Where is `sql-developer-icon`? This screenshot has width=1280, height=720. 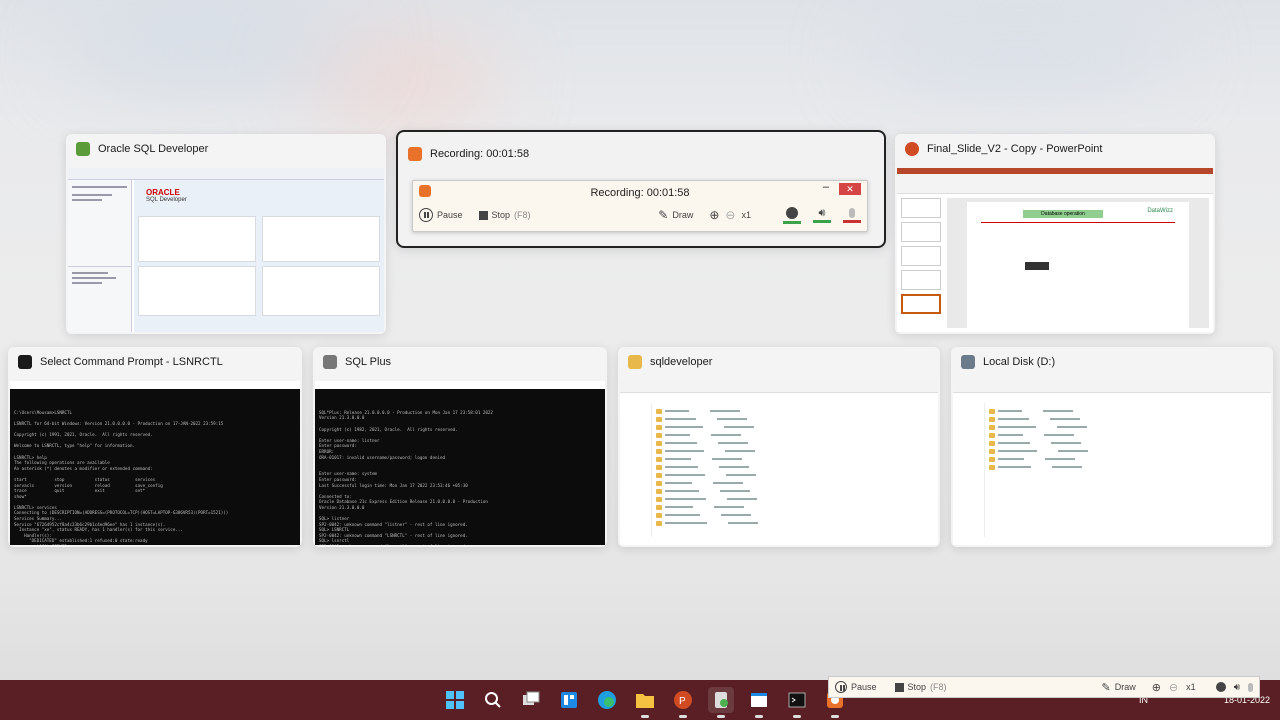
sql-developer-icon is located at coordinates (721, 702).